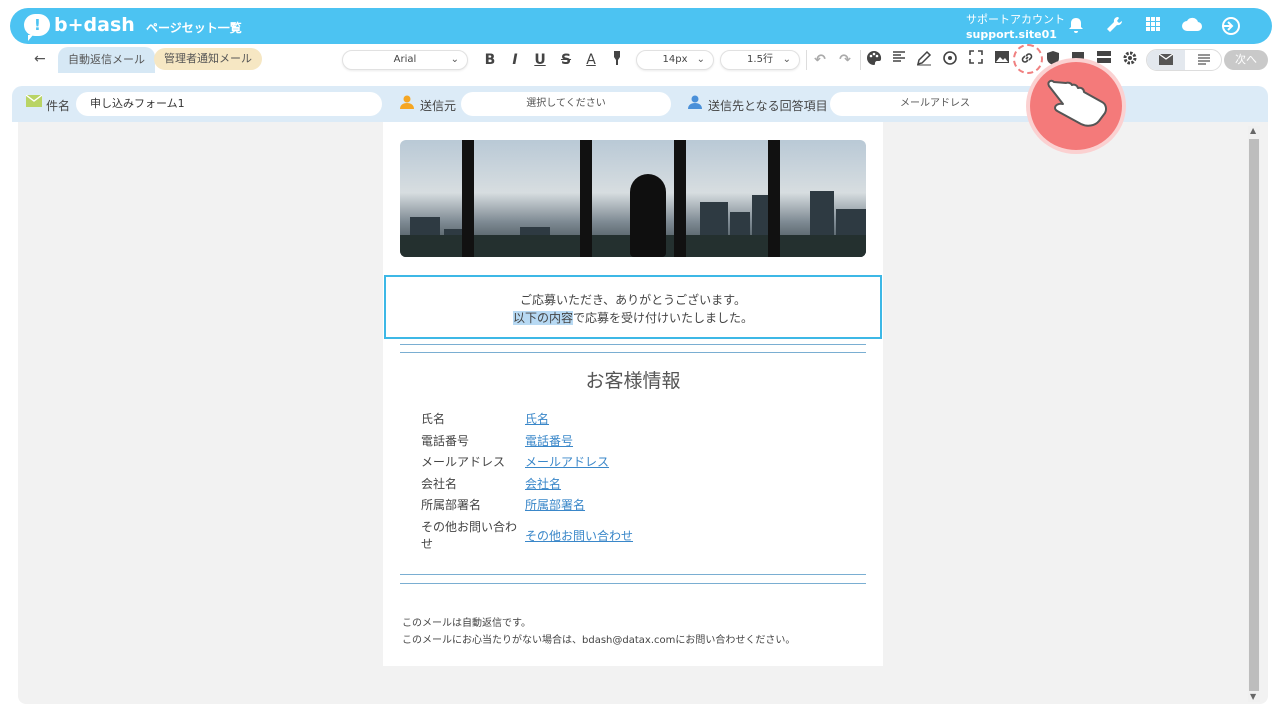 The image size is (1280, 720). Describe the element at coordinates (540, 60) in the screenshot. I see `underline-icon: U` at that location.